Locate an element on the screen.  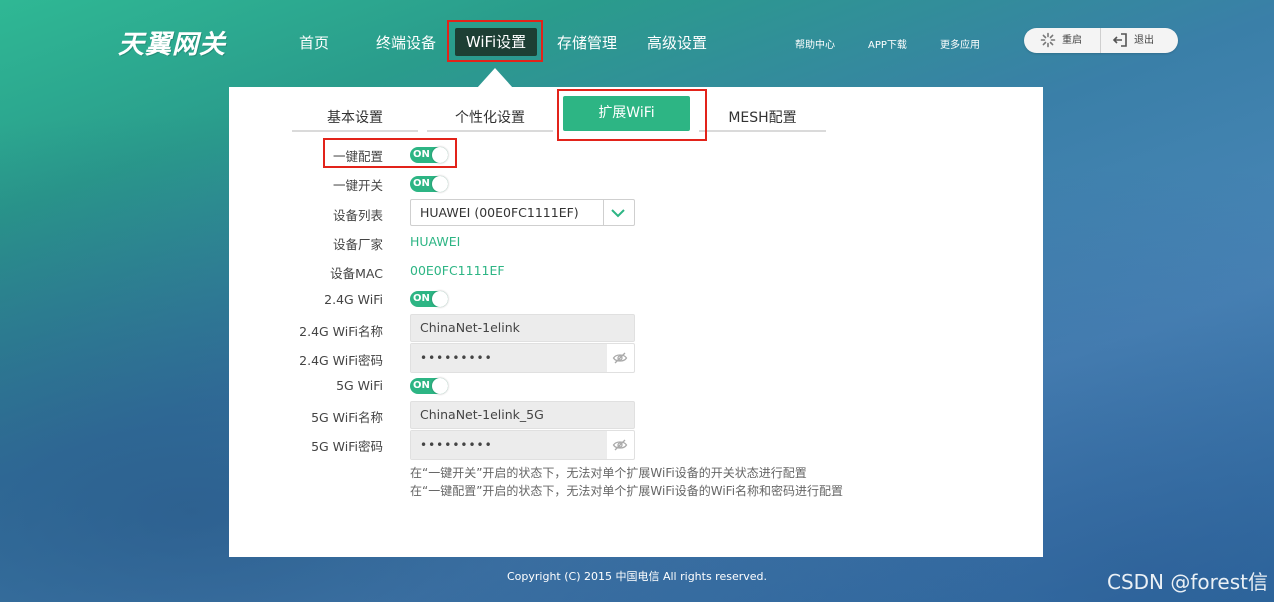
reboot-button: 重启 is located at coordinates (1061, 40).